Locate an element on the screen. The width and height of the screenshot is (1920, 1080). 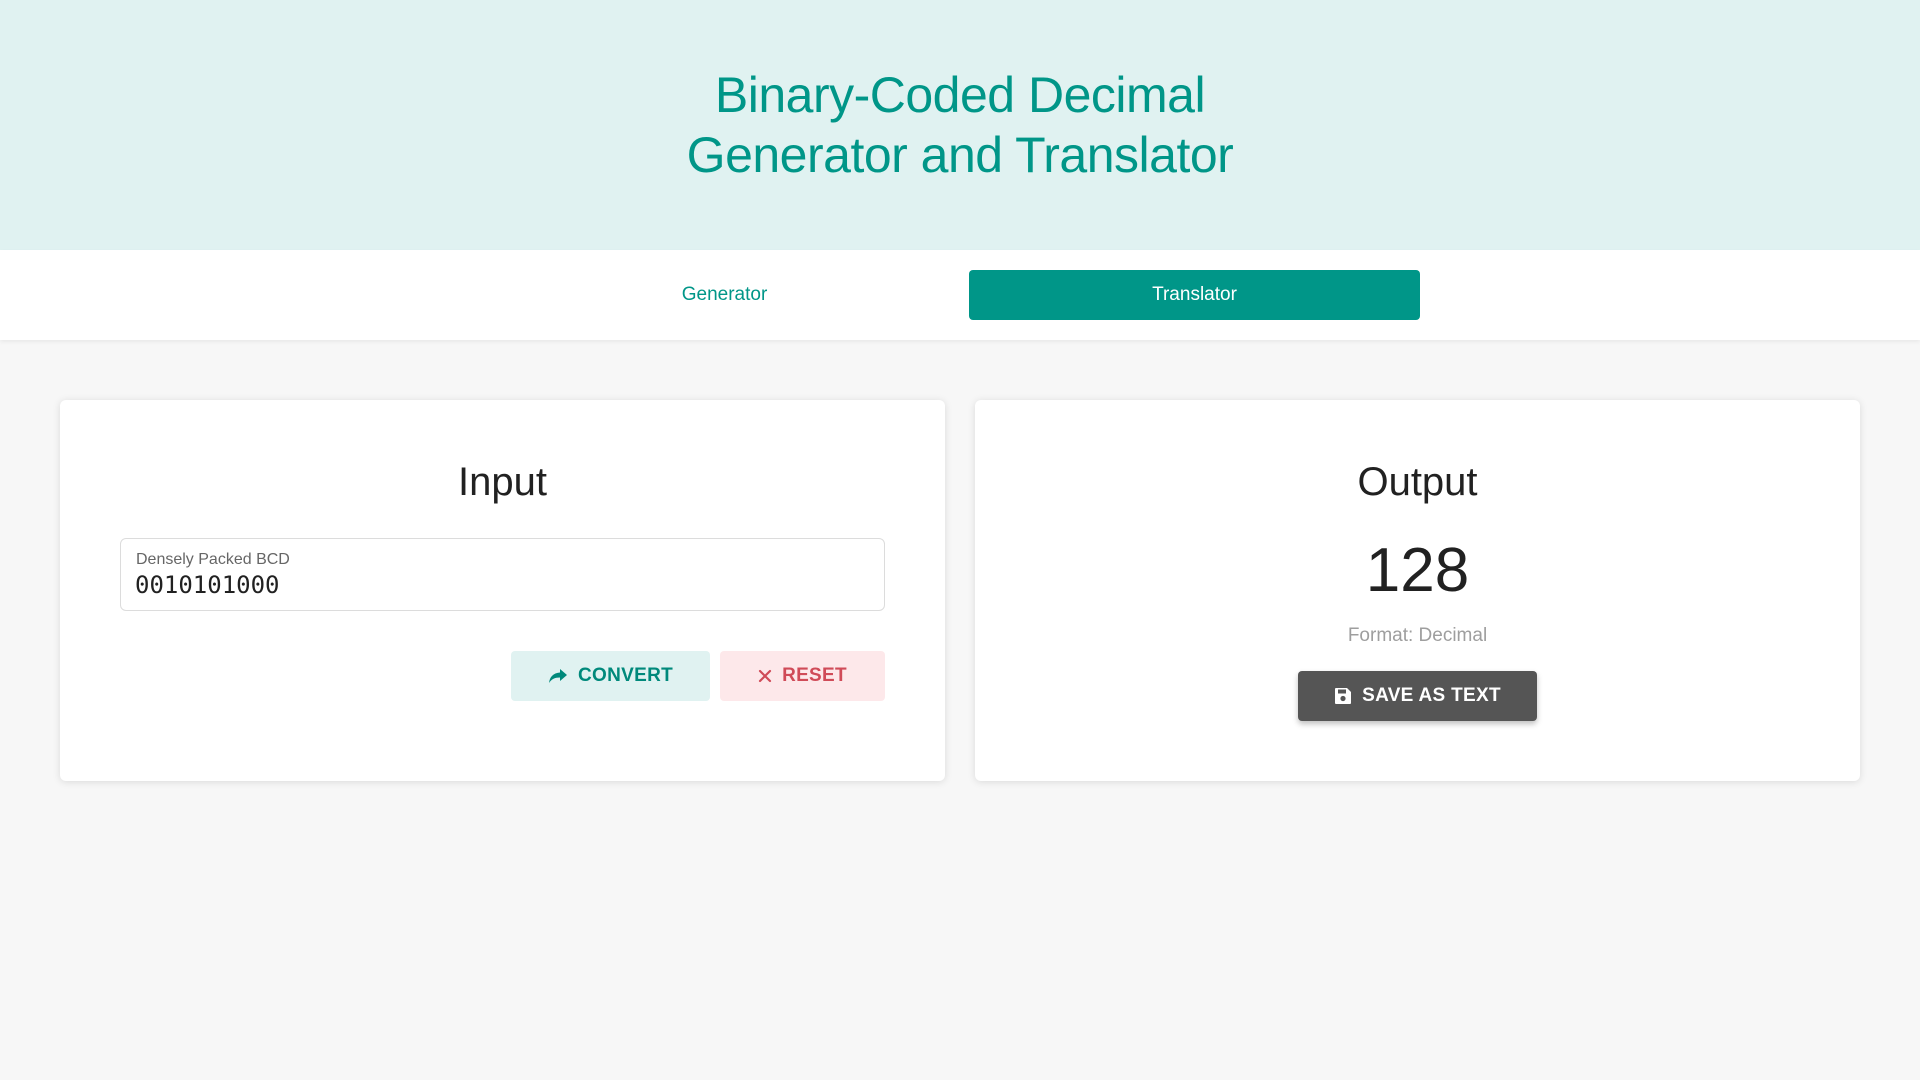
bcd-input-field: Densely Packed BCD is located at coordinates (502, 574).